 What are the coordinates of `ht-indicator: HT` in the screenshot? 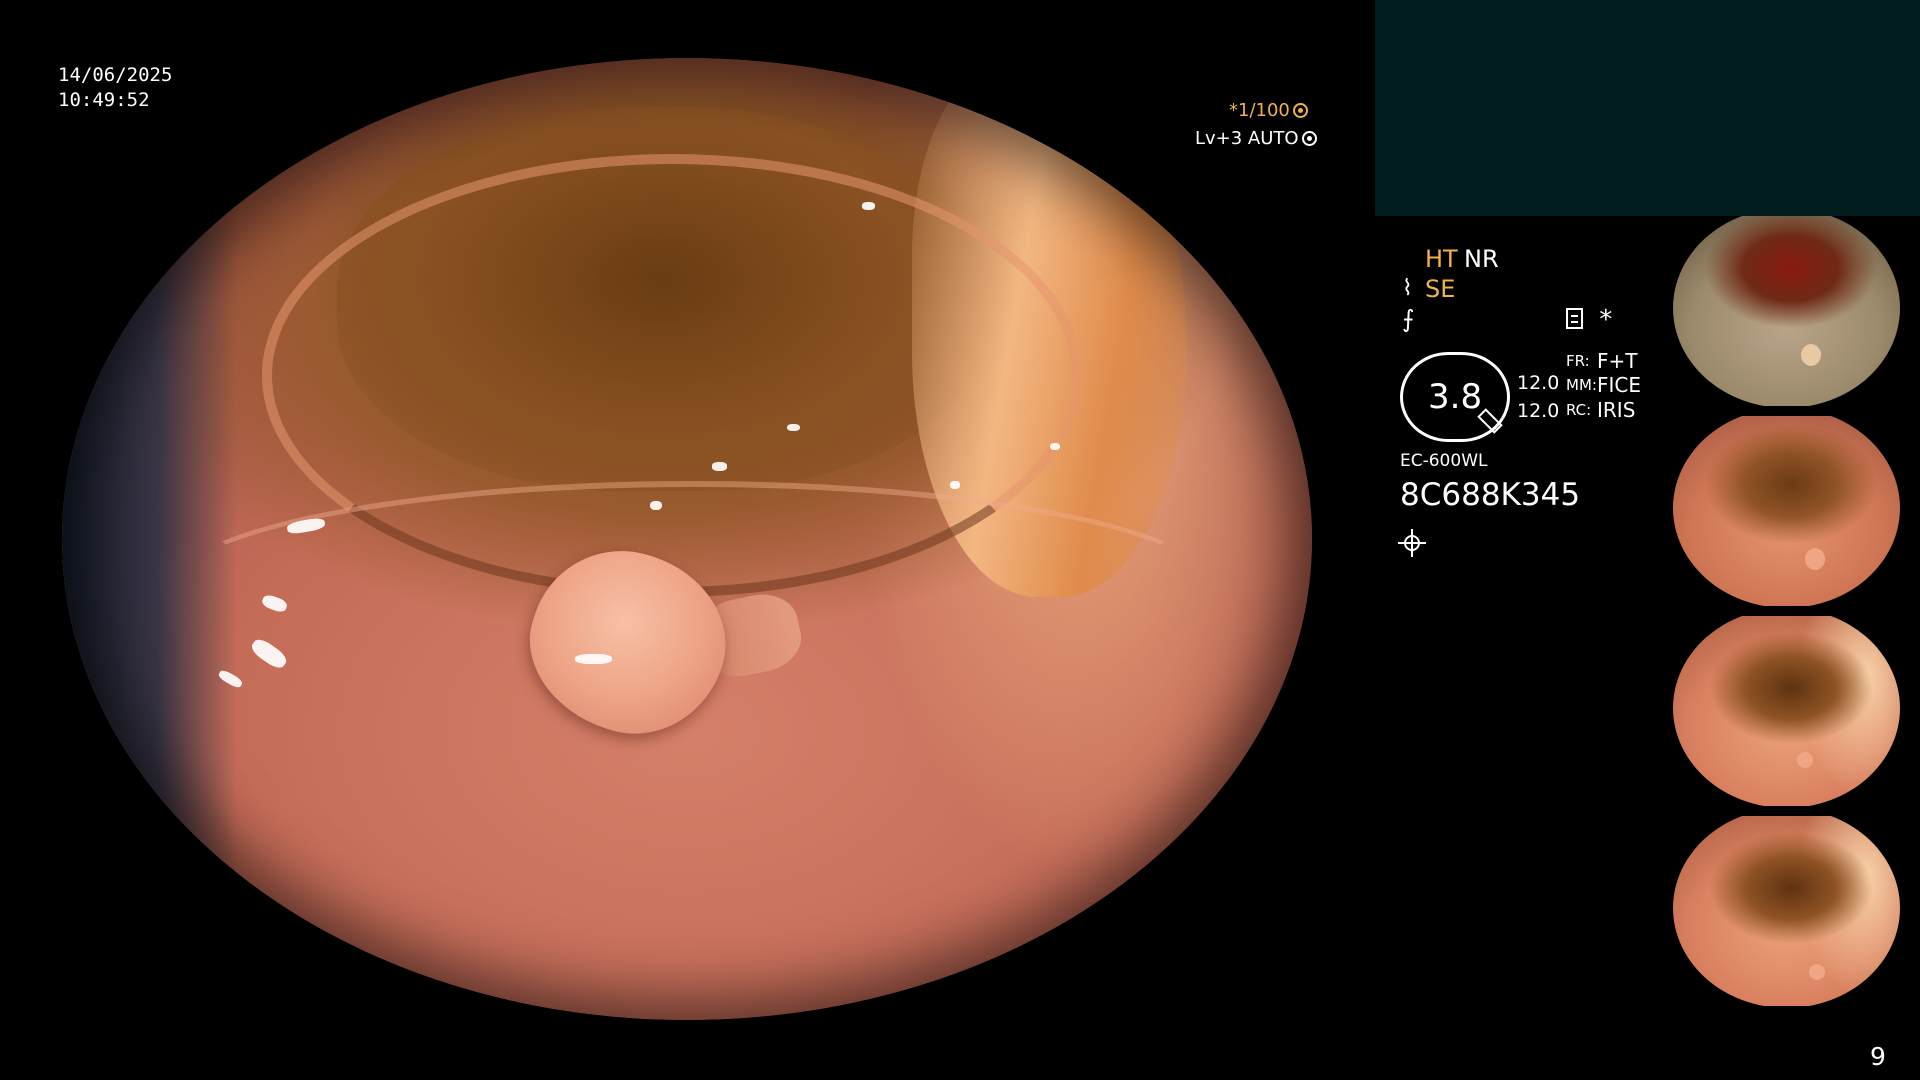 It's located at (1441, 259).